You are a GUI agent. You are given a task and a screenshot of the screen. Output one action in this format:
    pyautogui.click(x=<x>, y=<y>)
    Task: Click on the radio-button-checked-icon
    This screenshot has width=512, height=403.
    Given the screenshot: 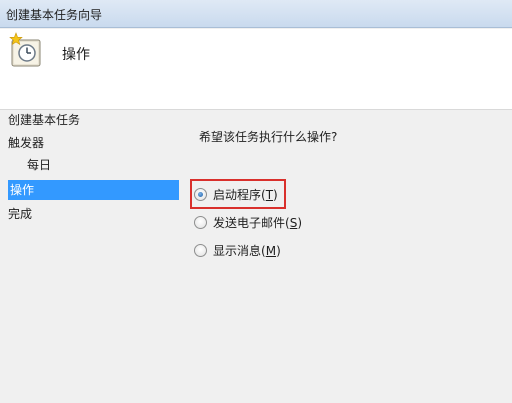 What is the action you would take?
    pyautogui.click(x=200, y=194)
    